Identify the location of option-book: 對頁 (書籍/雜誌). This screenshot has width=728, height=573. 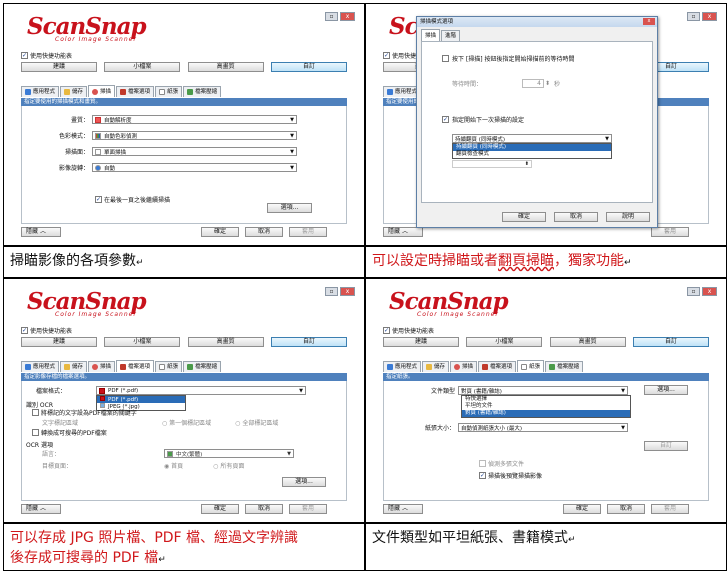
(546, 413).